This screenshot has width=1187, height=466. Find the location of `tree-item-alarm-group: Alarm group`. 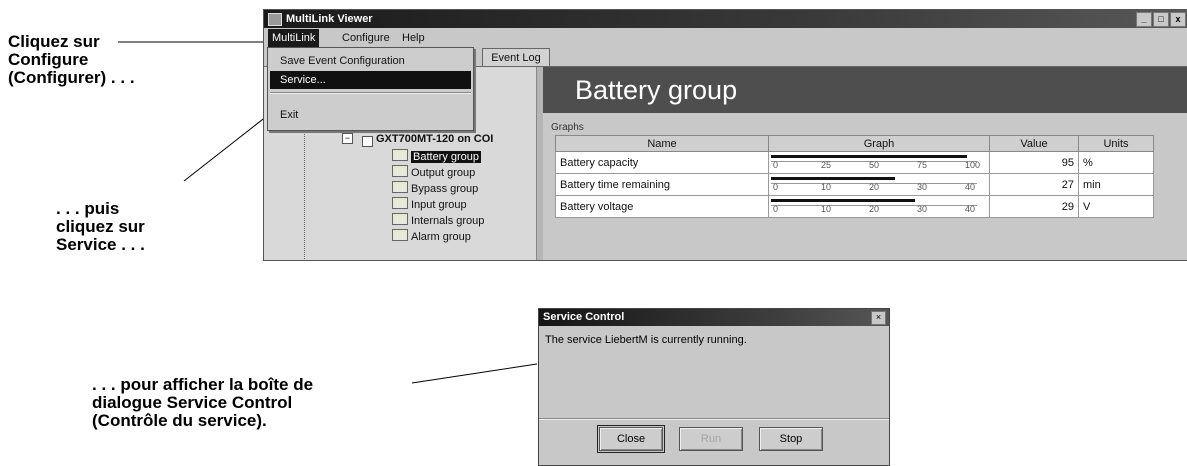

tree-item-alarm-group: Alarm group is located at coordinates (431, 236).